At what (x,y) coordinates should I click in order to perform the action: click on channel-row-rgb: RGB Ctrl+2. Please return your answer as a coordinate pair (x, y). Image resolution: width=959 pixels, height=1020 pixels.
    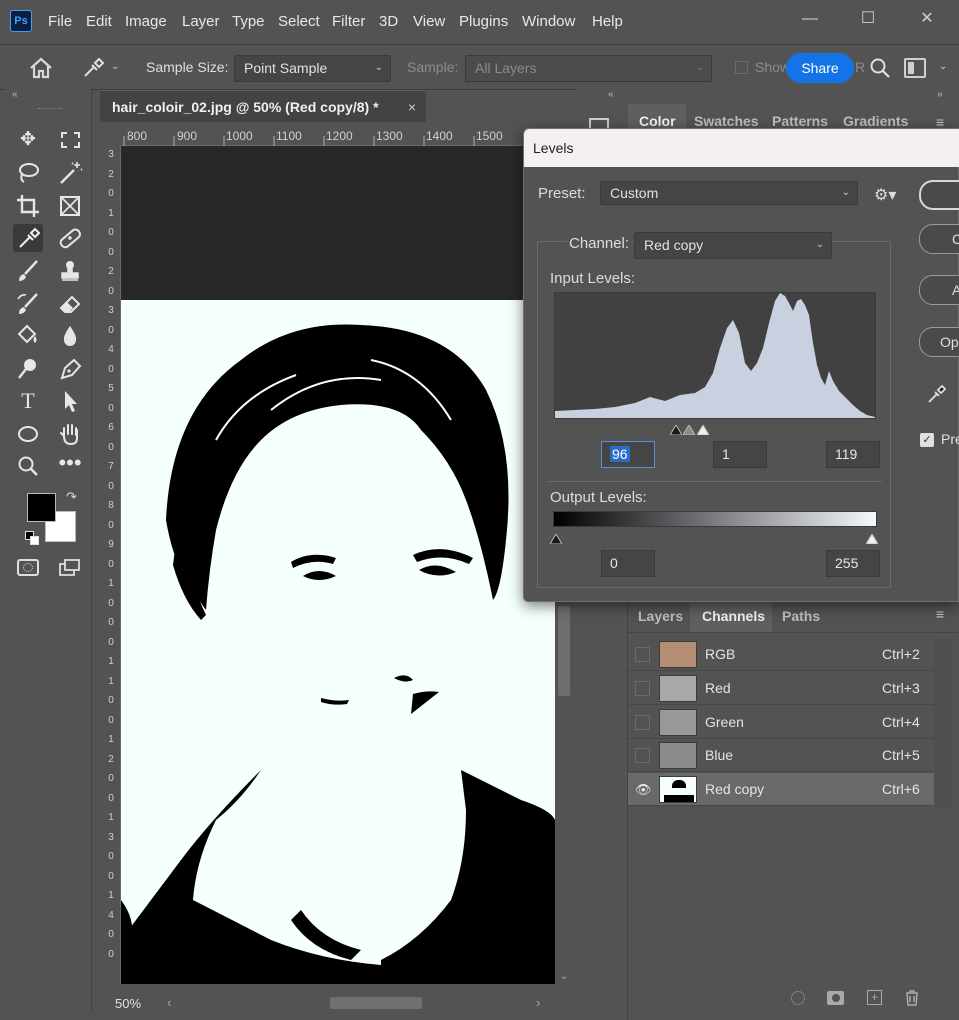
    Looking at the image, I should click on (781, 654).